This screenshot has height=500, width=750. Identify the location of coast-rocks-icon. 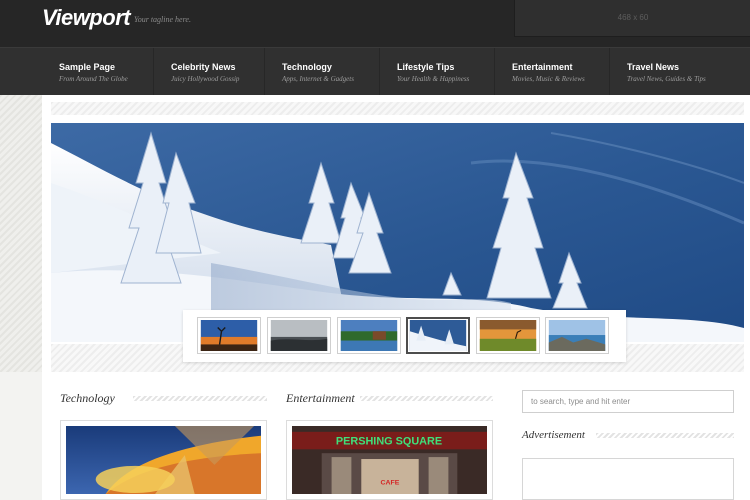
(577, 335).